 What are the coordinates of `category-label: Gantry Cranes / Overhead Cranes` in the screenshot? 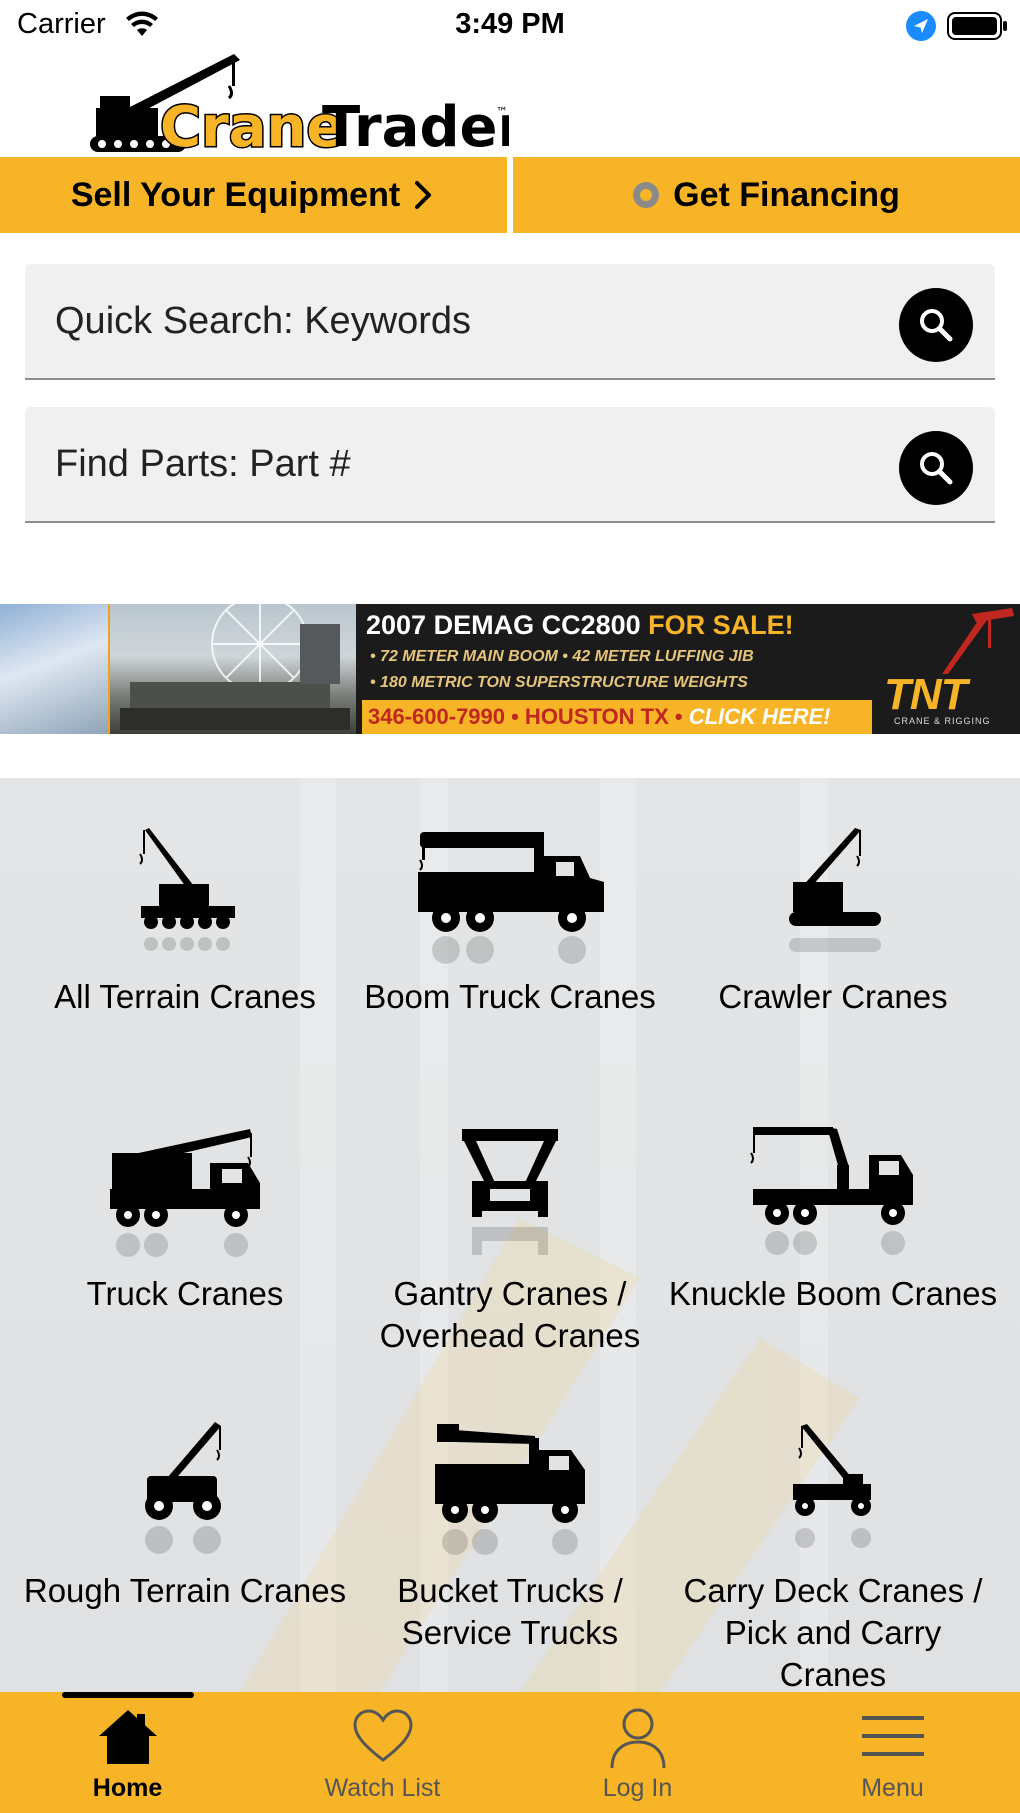 It's located at (510, 1314).